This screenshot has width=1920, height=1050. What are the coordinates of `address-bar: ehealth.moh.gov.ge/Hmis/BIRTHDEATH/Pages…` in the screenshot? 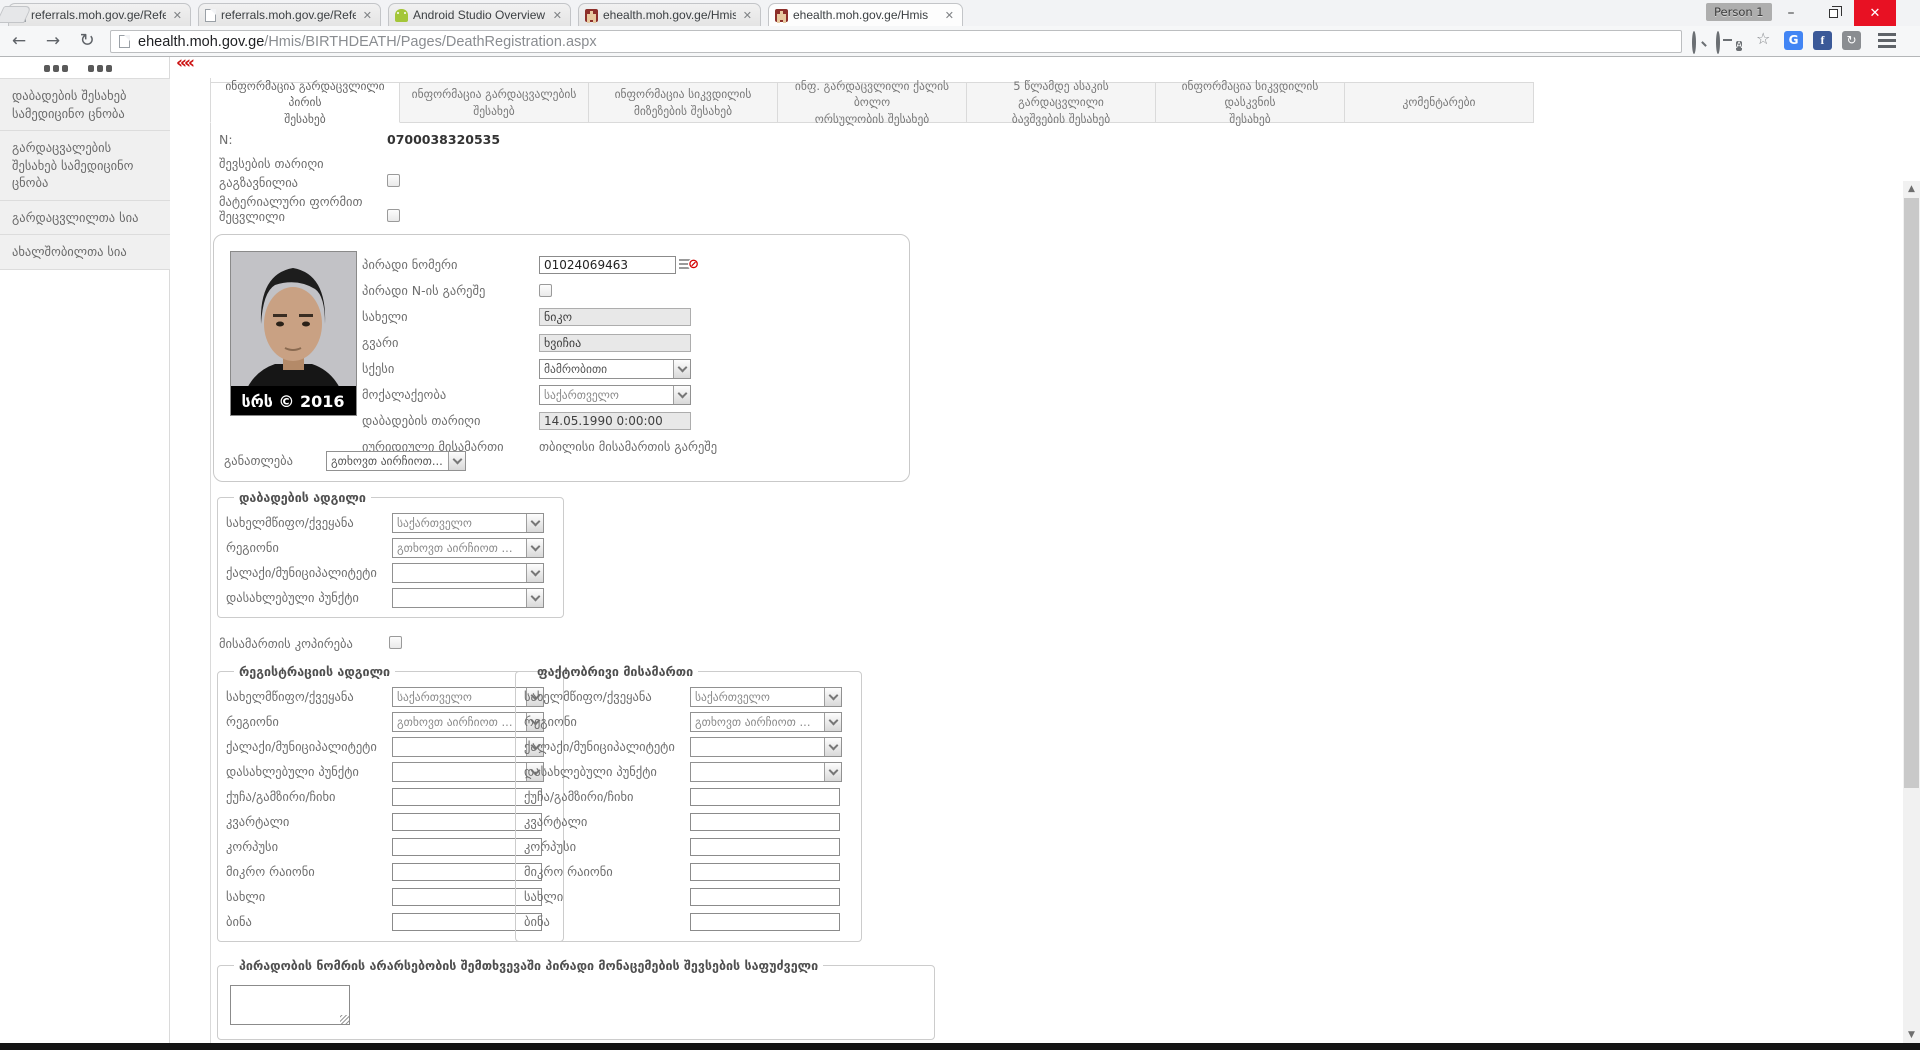 It's located at (896, 41).